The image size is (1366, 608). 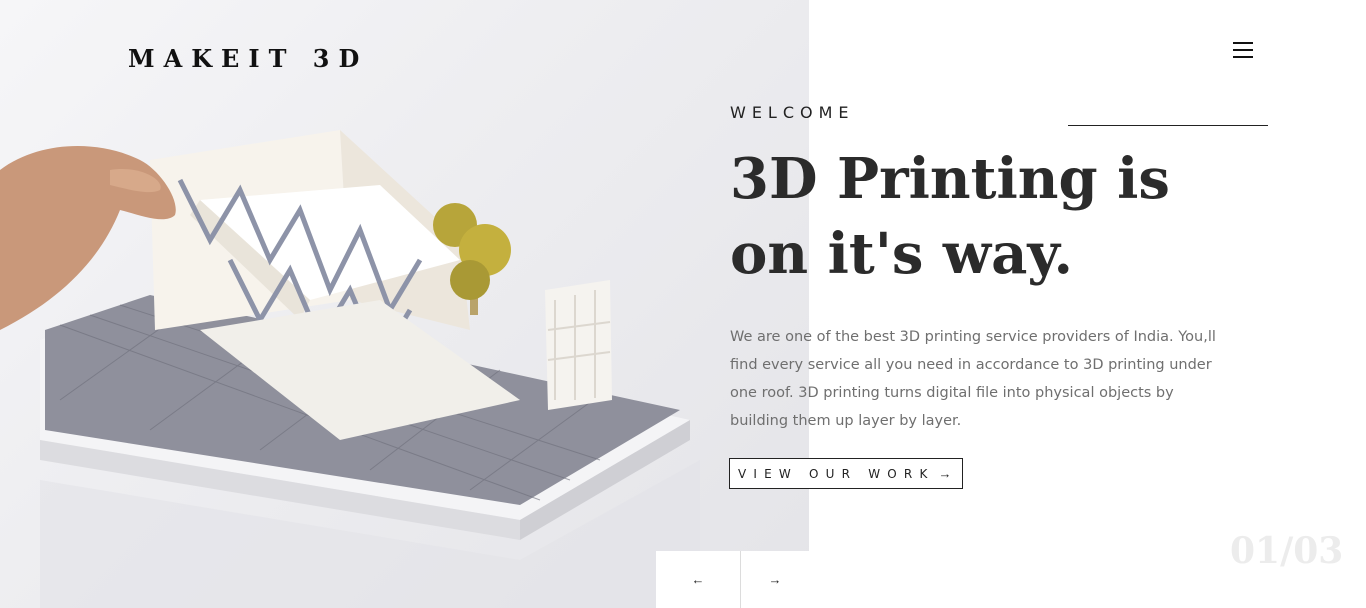 What do you see at coordinates (990, 217) in the screenshot?
I see `hero-title: 3D Printing is on it's way.` at bounding box center [990, 217].